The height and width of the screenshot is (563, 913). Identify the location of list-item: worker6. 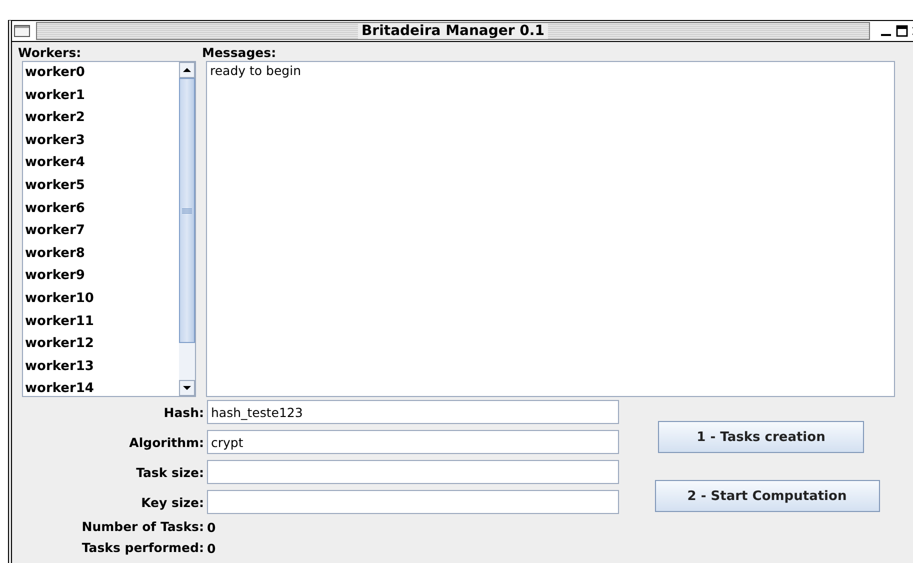
(101, 209).